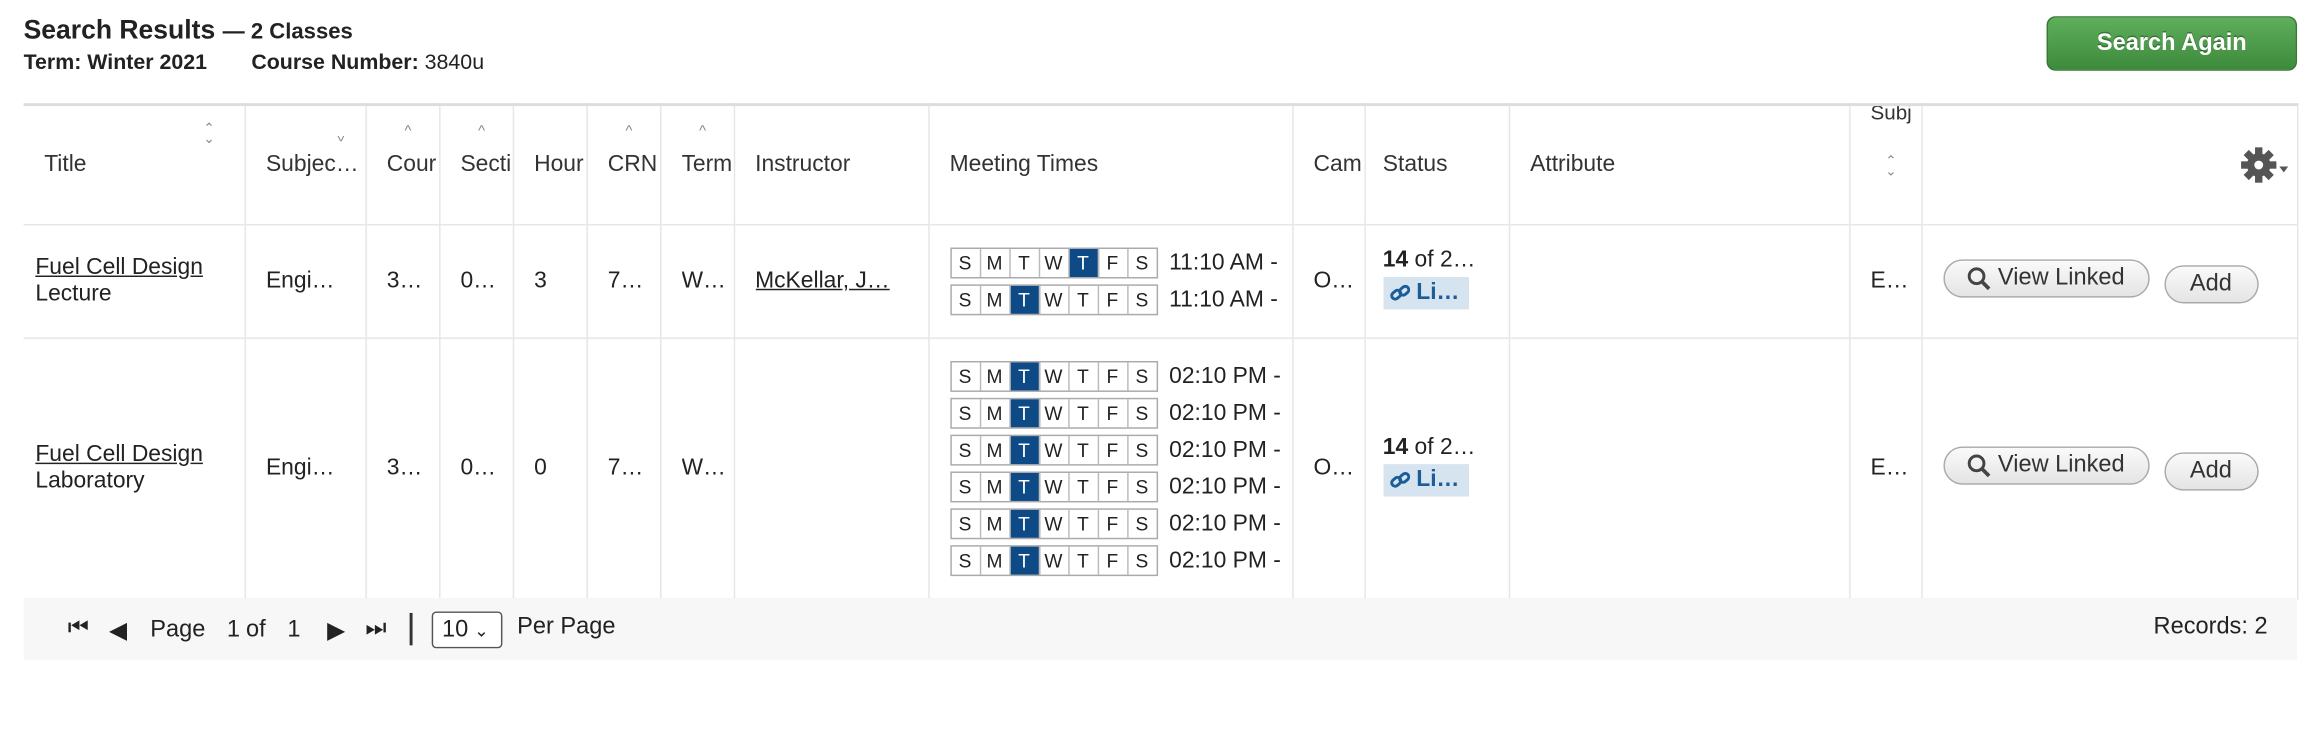 The image size is (2304, 752). Describe the element at coordinates (831, 165) in the screenshot. I see `col-instructor: Instructor` at that location.